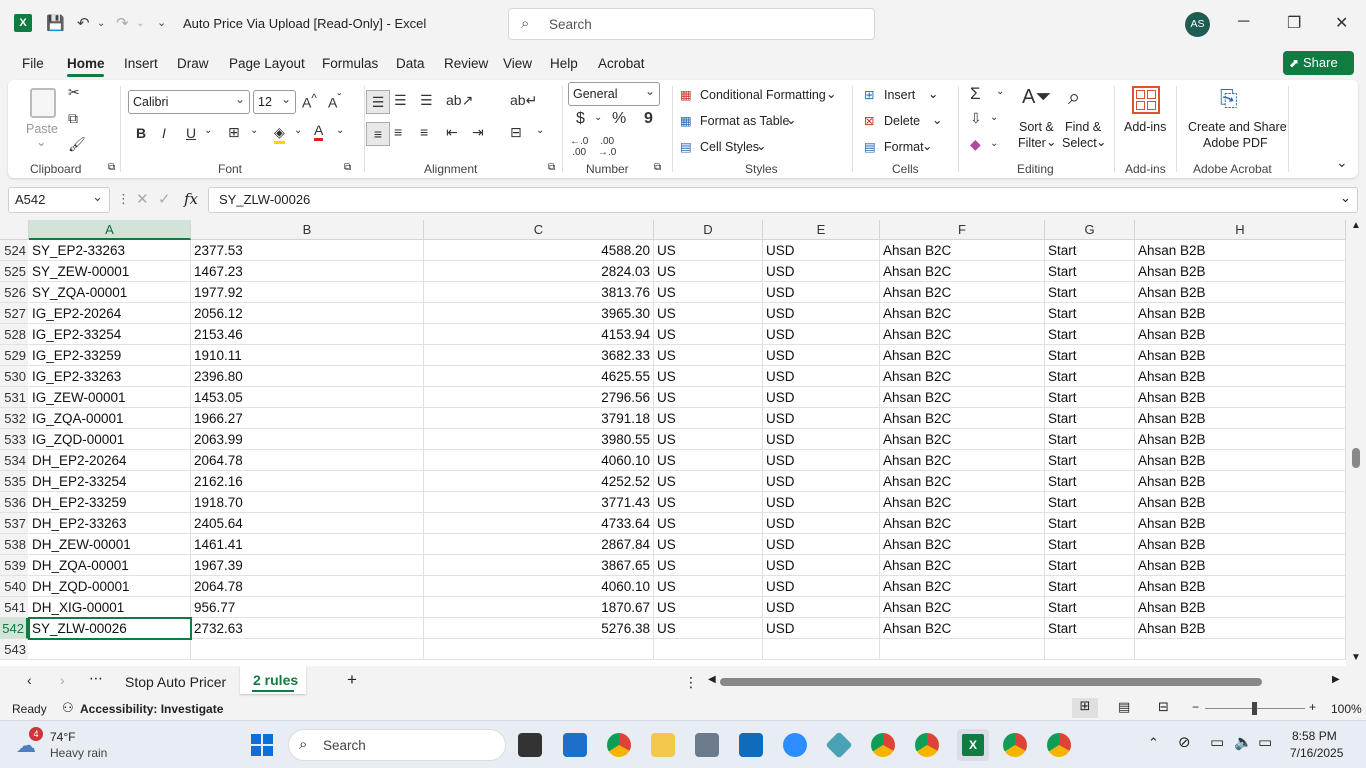 The image size is (1366, 768). Describe the element at coordinates (452, 132) in the screenshot. I see `decrease-indent-icon: ⇤` at that location.